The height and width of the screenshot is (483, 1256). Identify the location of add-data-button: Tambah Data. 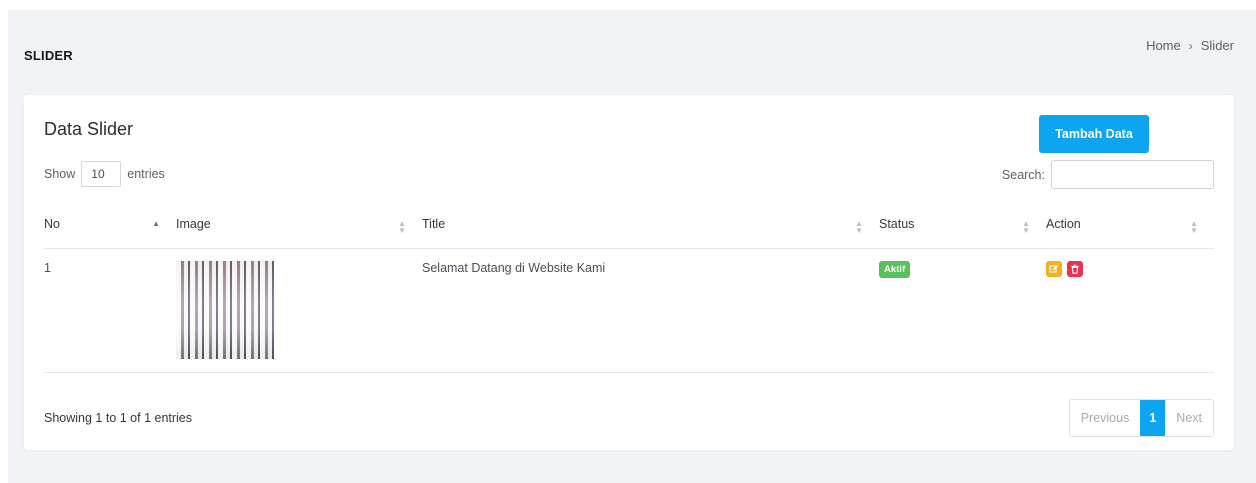
(1094, 134).